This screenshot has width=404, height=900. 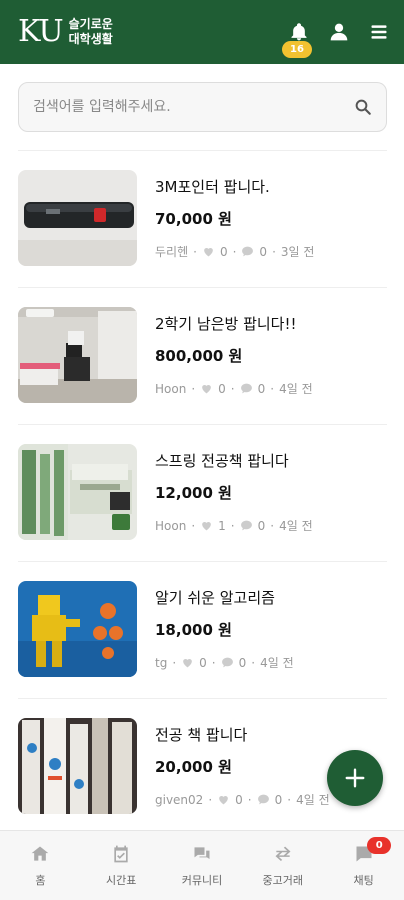 What do you see at coordinates (193, 107) in the screenshot?
I see `search-input` at bounding box center [193, 107].